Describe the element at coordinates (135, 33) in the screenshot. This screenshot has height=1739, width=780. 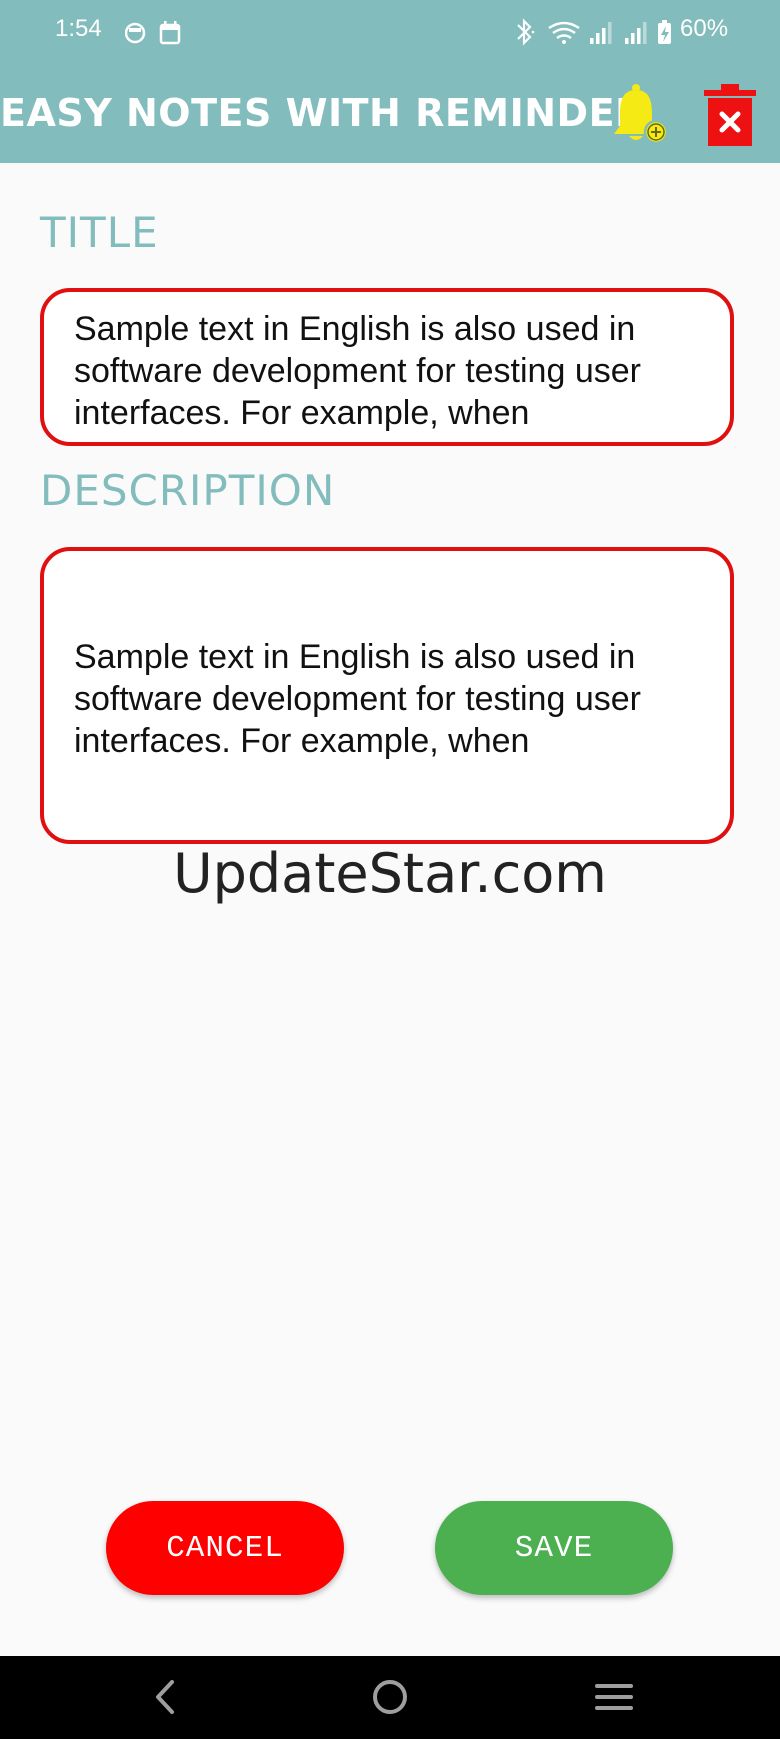
I see `face-icon` at that location.